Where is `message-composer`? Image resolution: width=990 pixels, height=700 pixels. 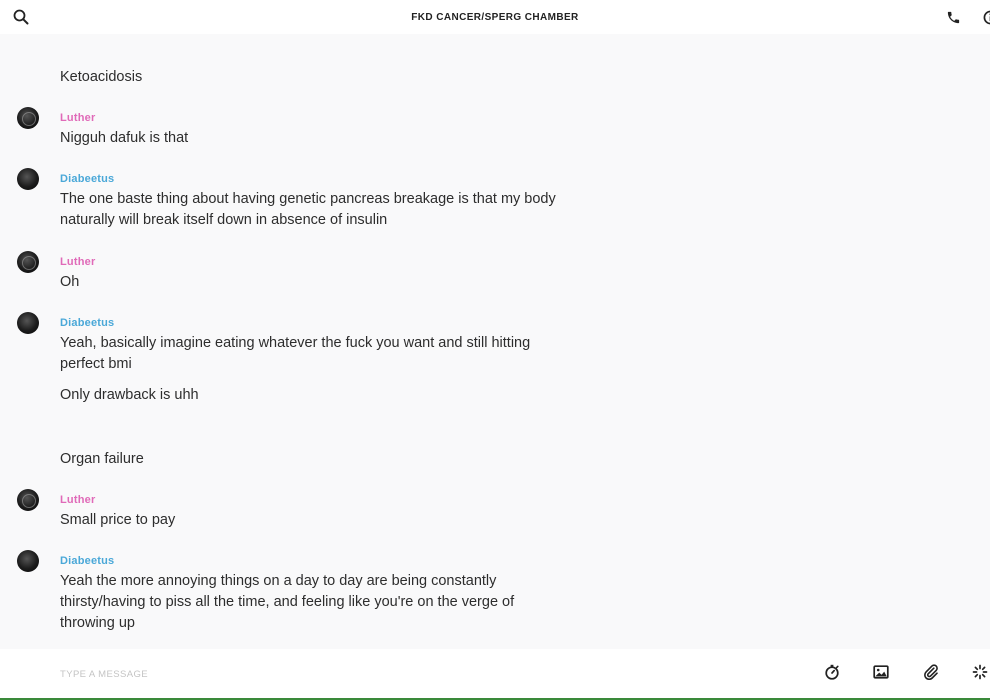 message-composer is located at coordinates (495, 674).